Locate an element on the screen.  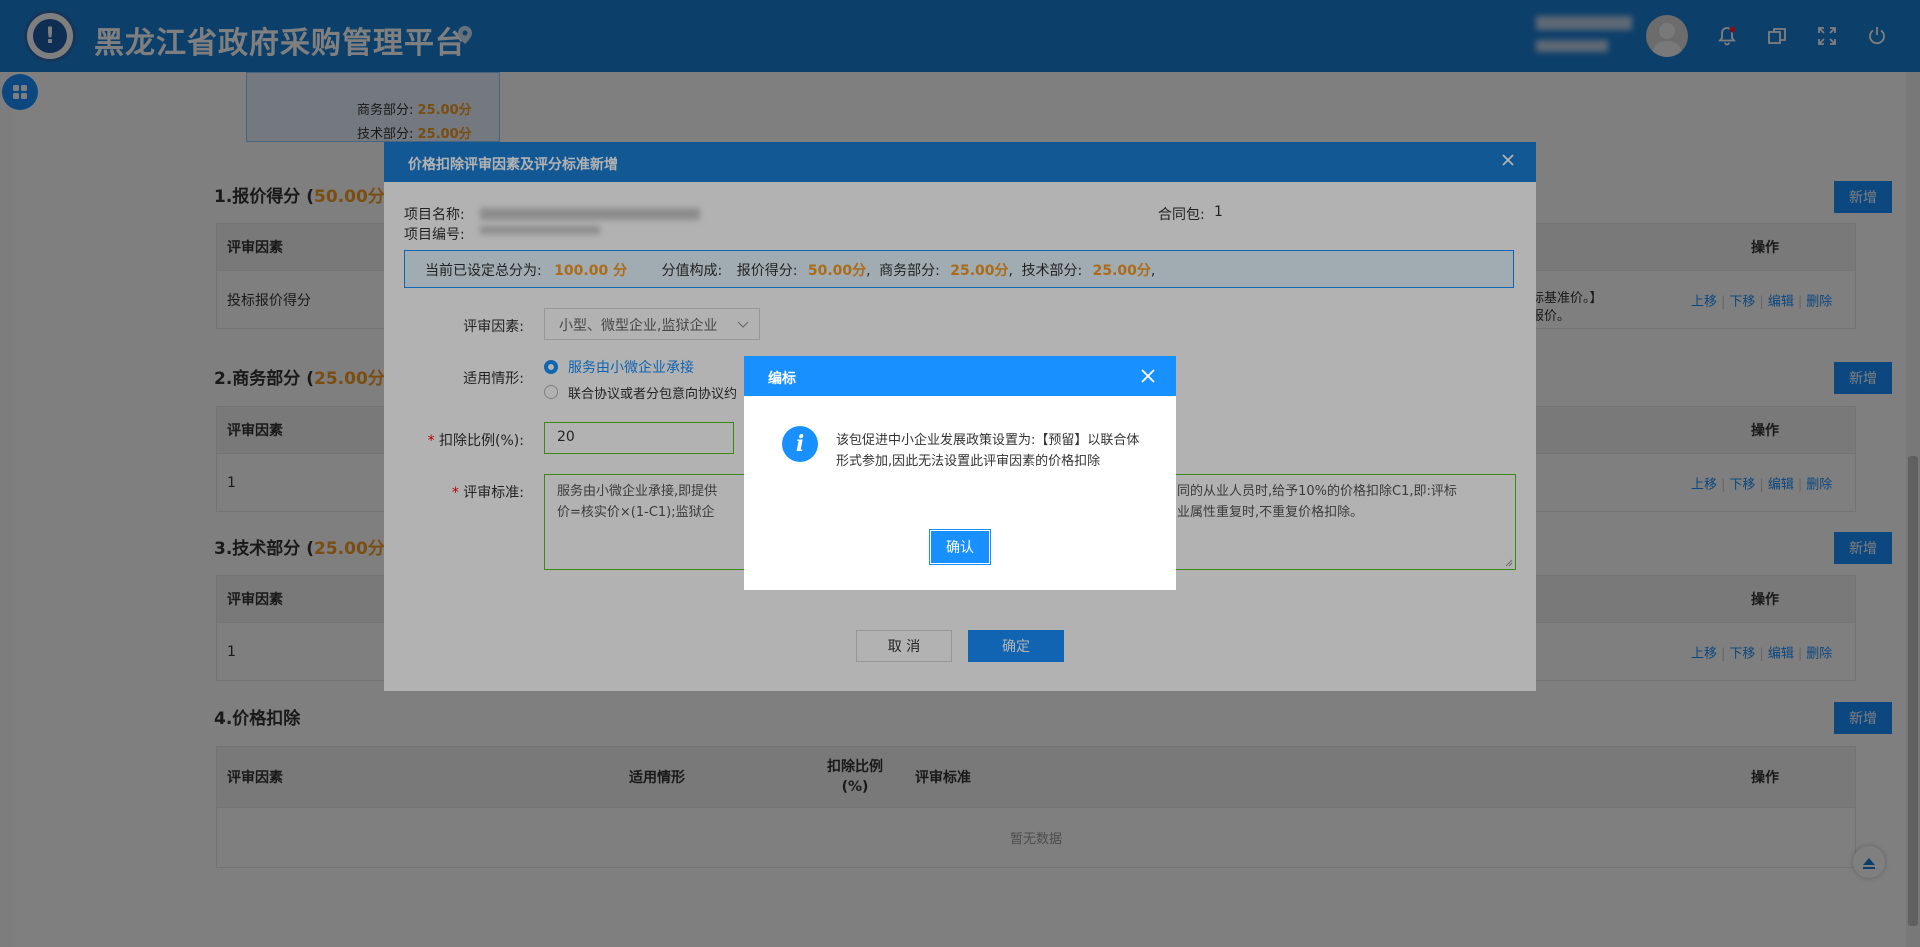
close-icon is located at coordinates (1148, 376).